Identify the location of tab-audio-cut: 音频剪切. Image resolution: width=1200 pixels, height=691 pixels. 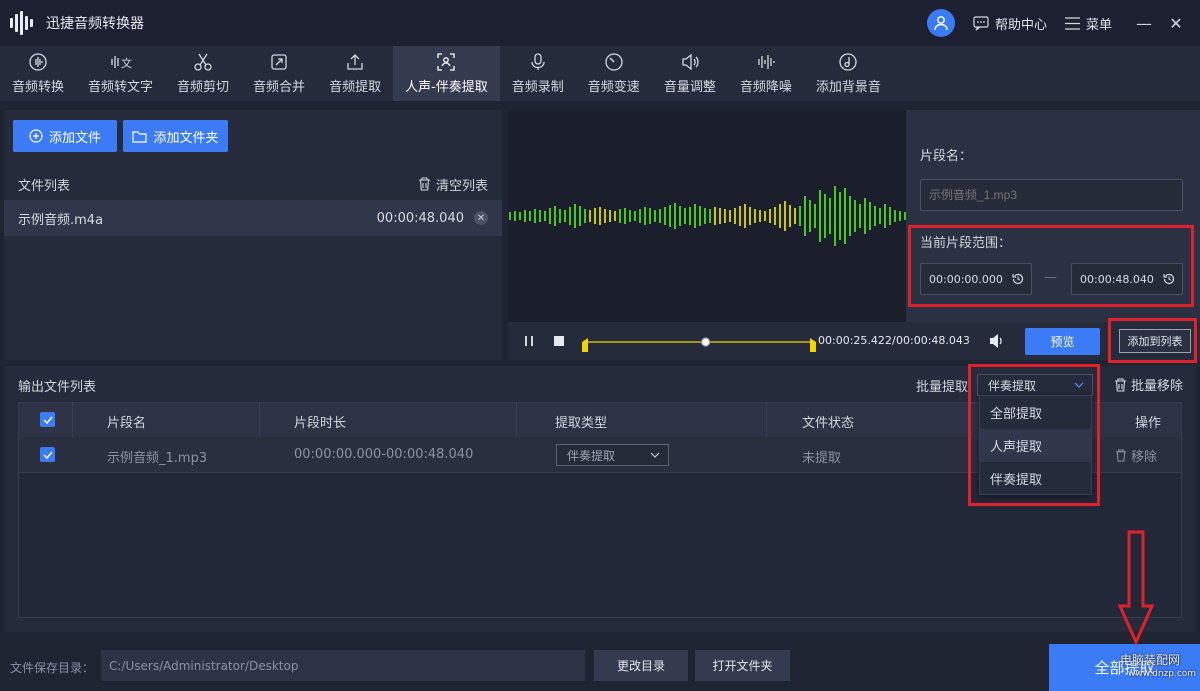
(203, 73).